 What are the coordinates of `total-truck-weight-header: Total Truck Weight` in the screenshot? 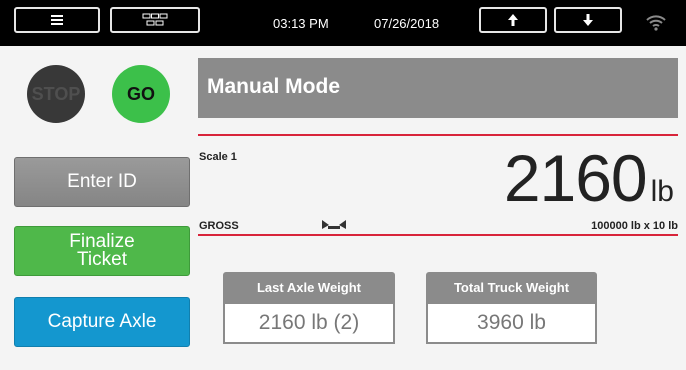 It's located at (511, 287).